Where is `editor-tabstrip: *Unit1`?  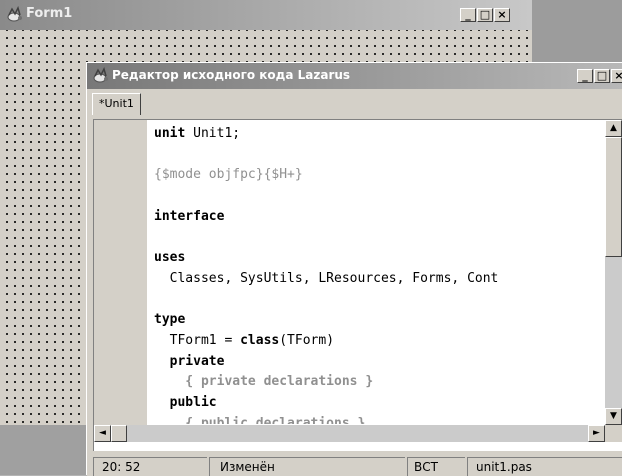
editor-tabstrip: *Unit1 is located at coordinates (354, 102).